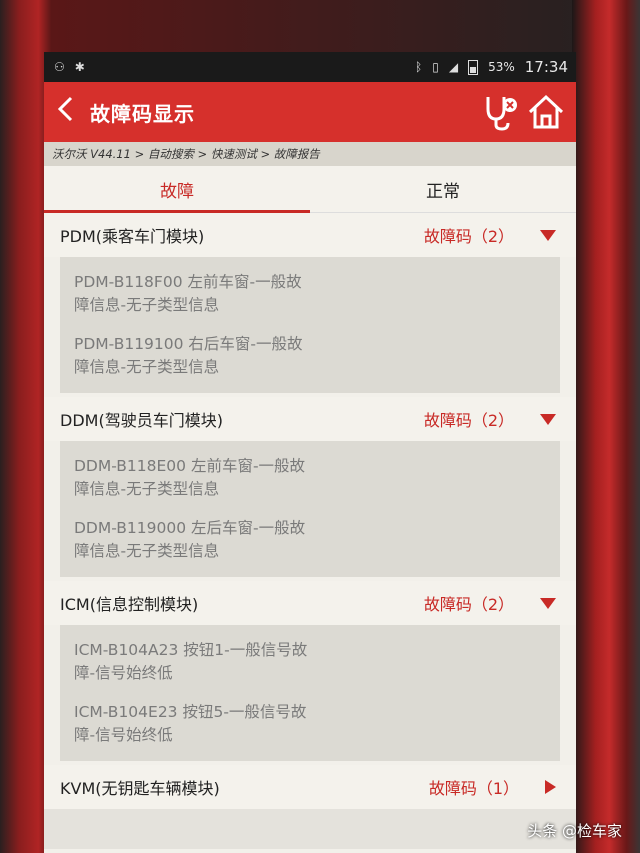 The width and height of the screenshot is (640, 853). Describe the element at coordinates (190, 723) in the screenshot. I see `fault-code-item: ICM-B104E23 按钮5-一般信号故障-信号始终低` at that location.